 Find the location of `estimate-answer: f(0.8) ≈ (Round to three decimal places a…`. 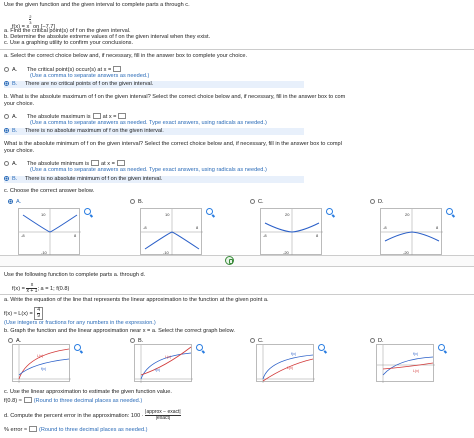

estimate-answer: f(0.8) ≈ (Round to three decimal places a… is located at coordinates (73, 400).